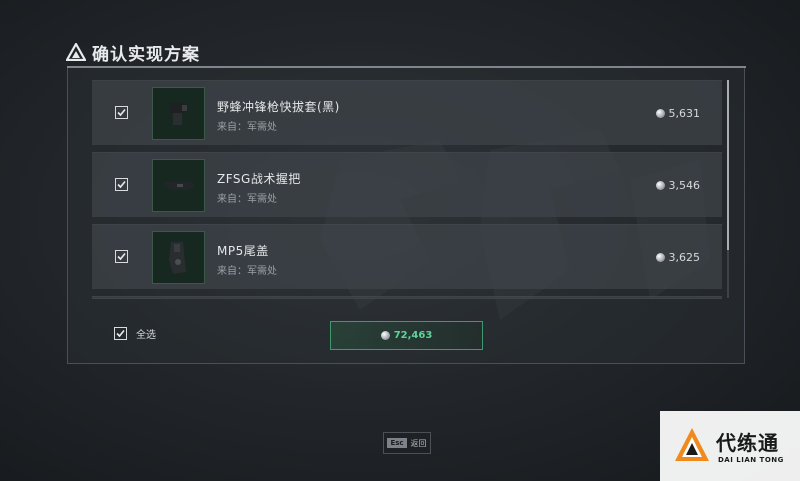 This screenshot has width=800, height=481. I want to click on item-price: 3,625, so click(678, 257).